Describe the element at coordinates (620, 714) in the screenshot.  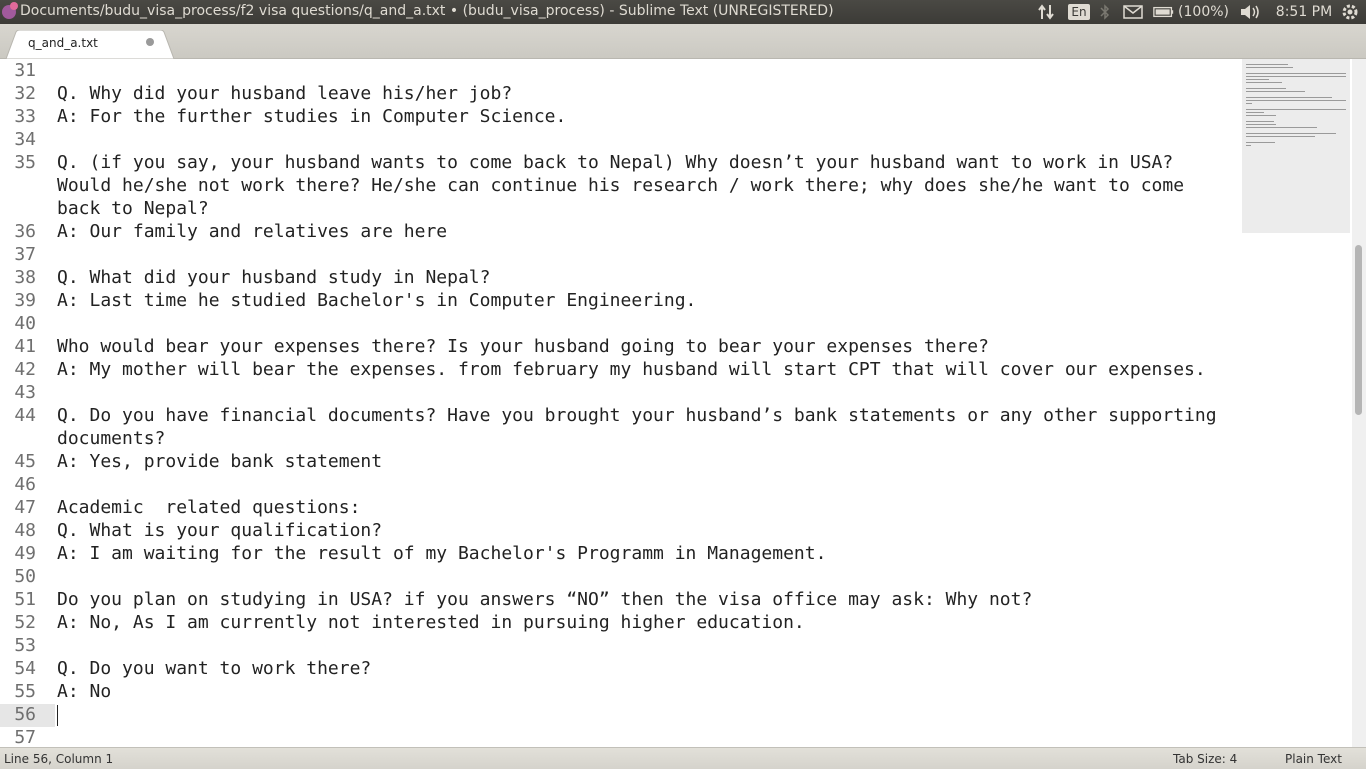
I see `editor-line: 56` at that location.